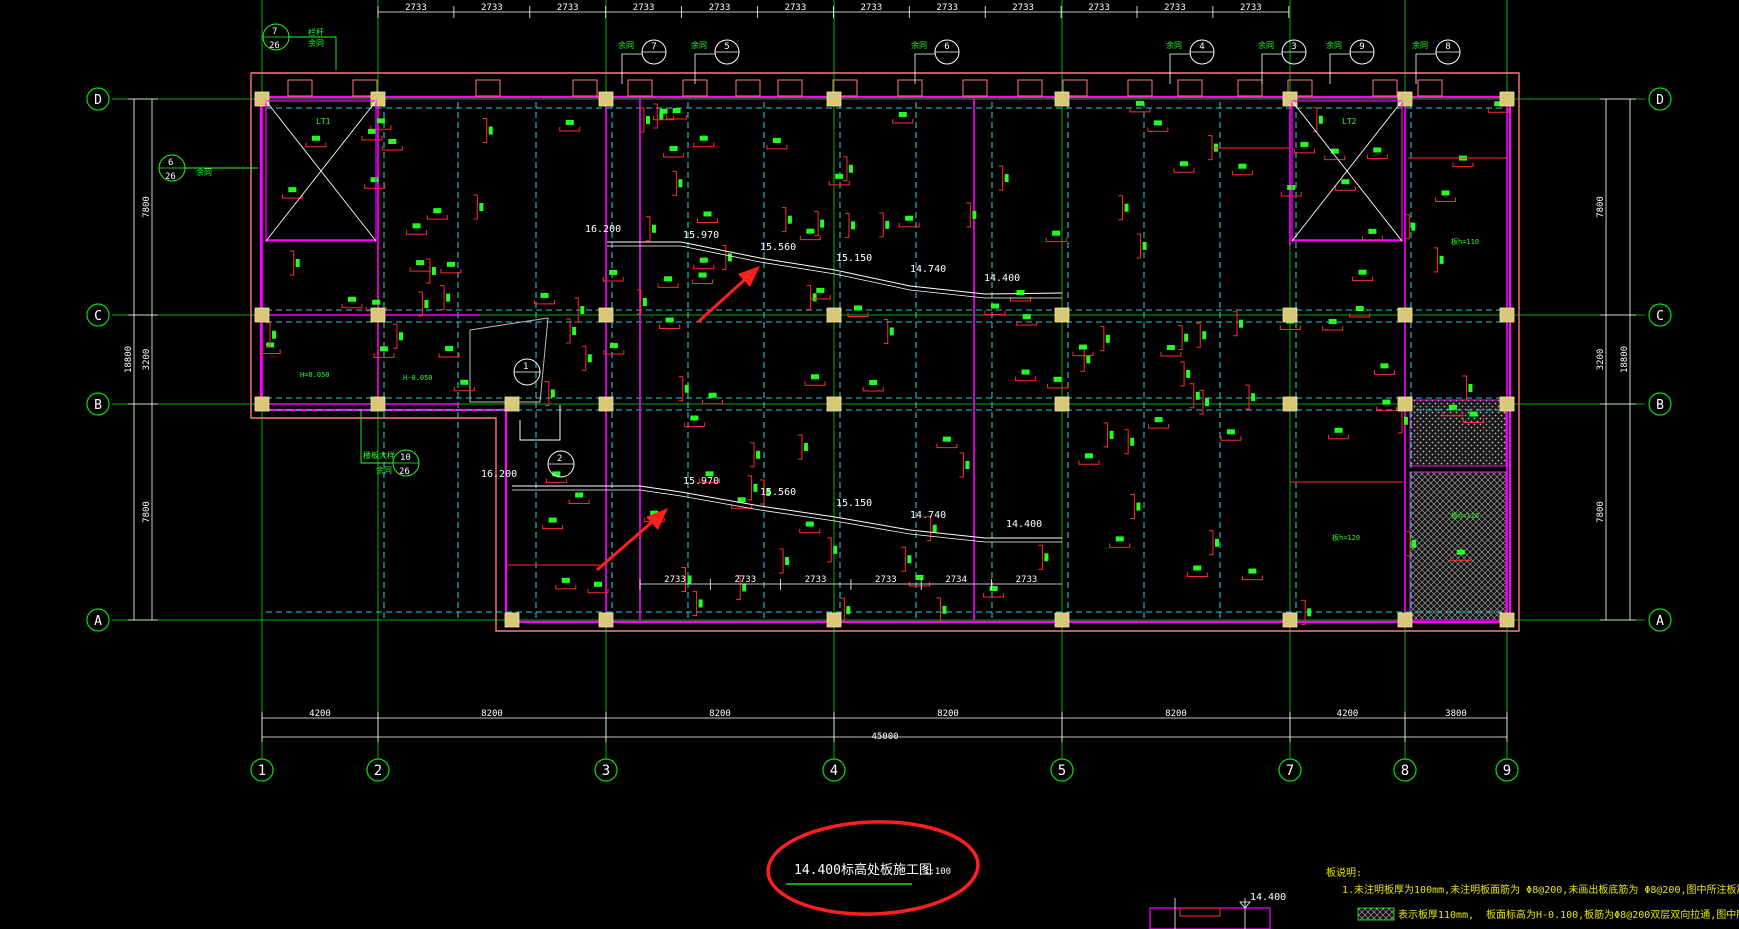 This screenshot has width=1739, height=929. Describe the element at coordinates (204, 172) in the screenshot. I see `callout-label: 余同` at that location.